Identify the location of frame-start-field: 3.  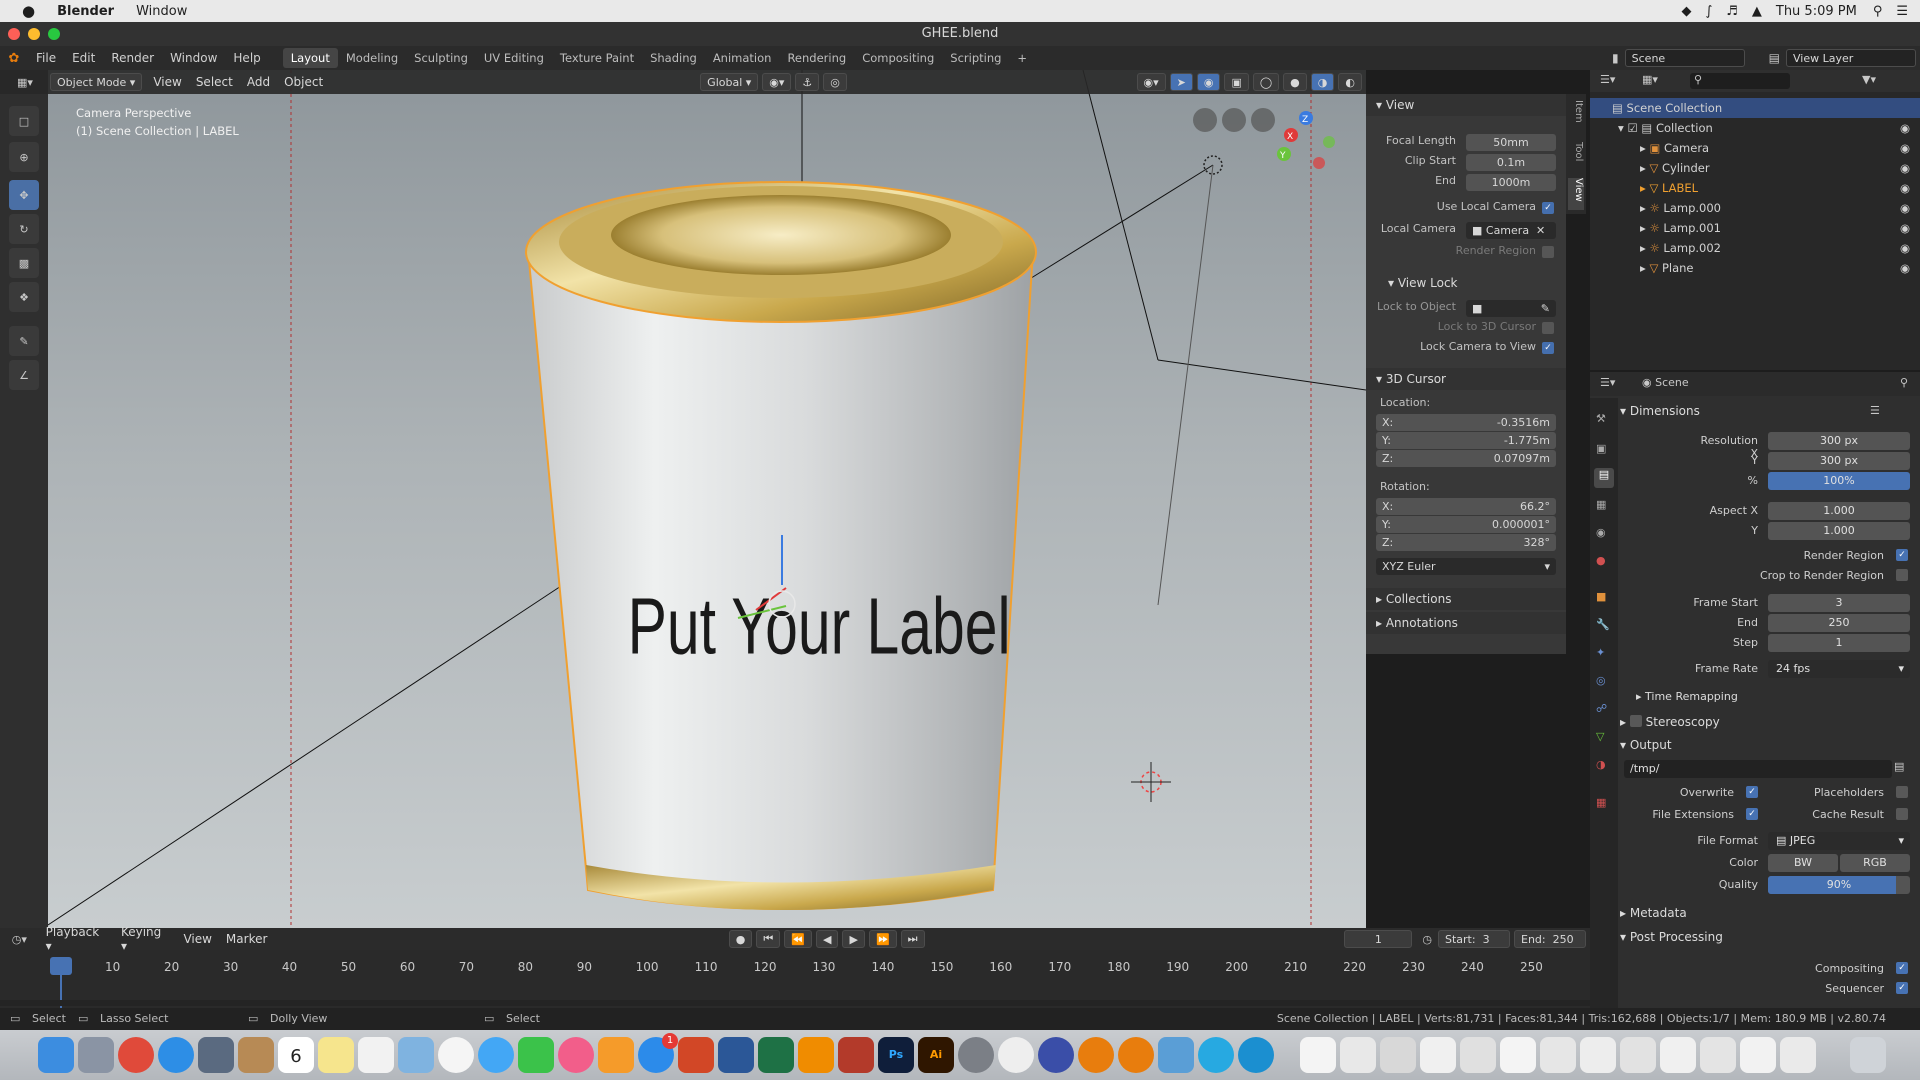
(1839, 603).